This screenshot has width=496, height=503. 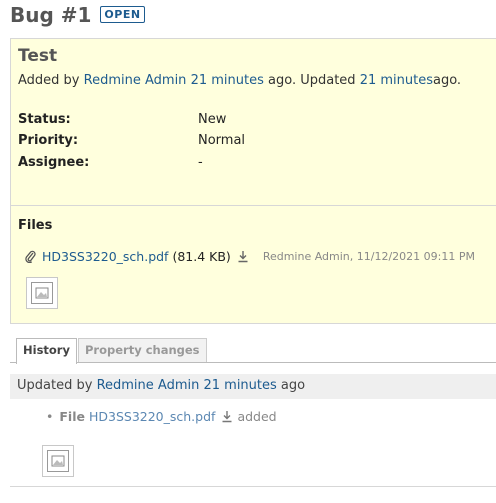 I want to click on issue-subject: Test, so click(x=38, y=56).